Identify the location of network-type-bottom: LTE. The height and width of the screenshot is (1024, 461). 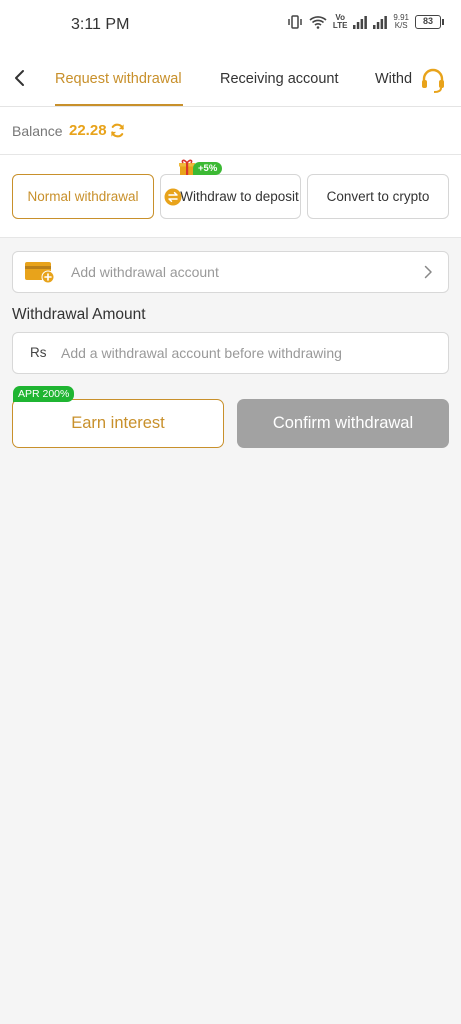
(340, 25).